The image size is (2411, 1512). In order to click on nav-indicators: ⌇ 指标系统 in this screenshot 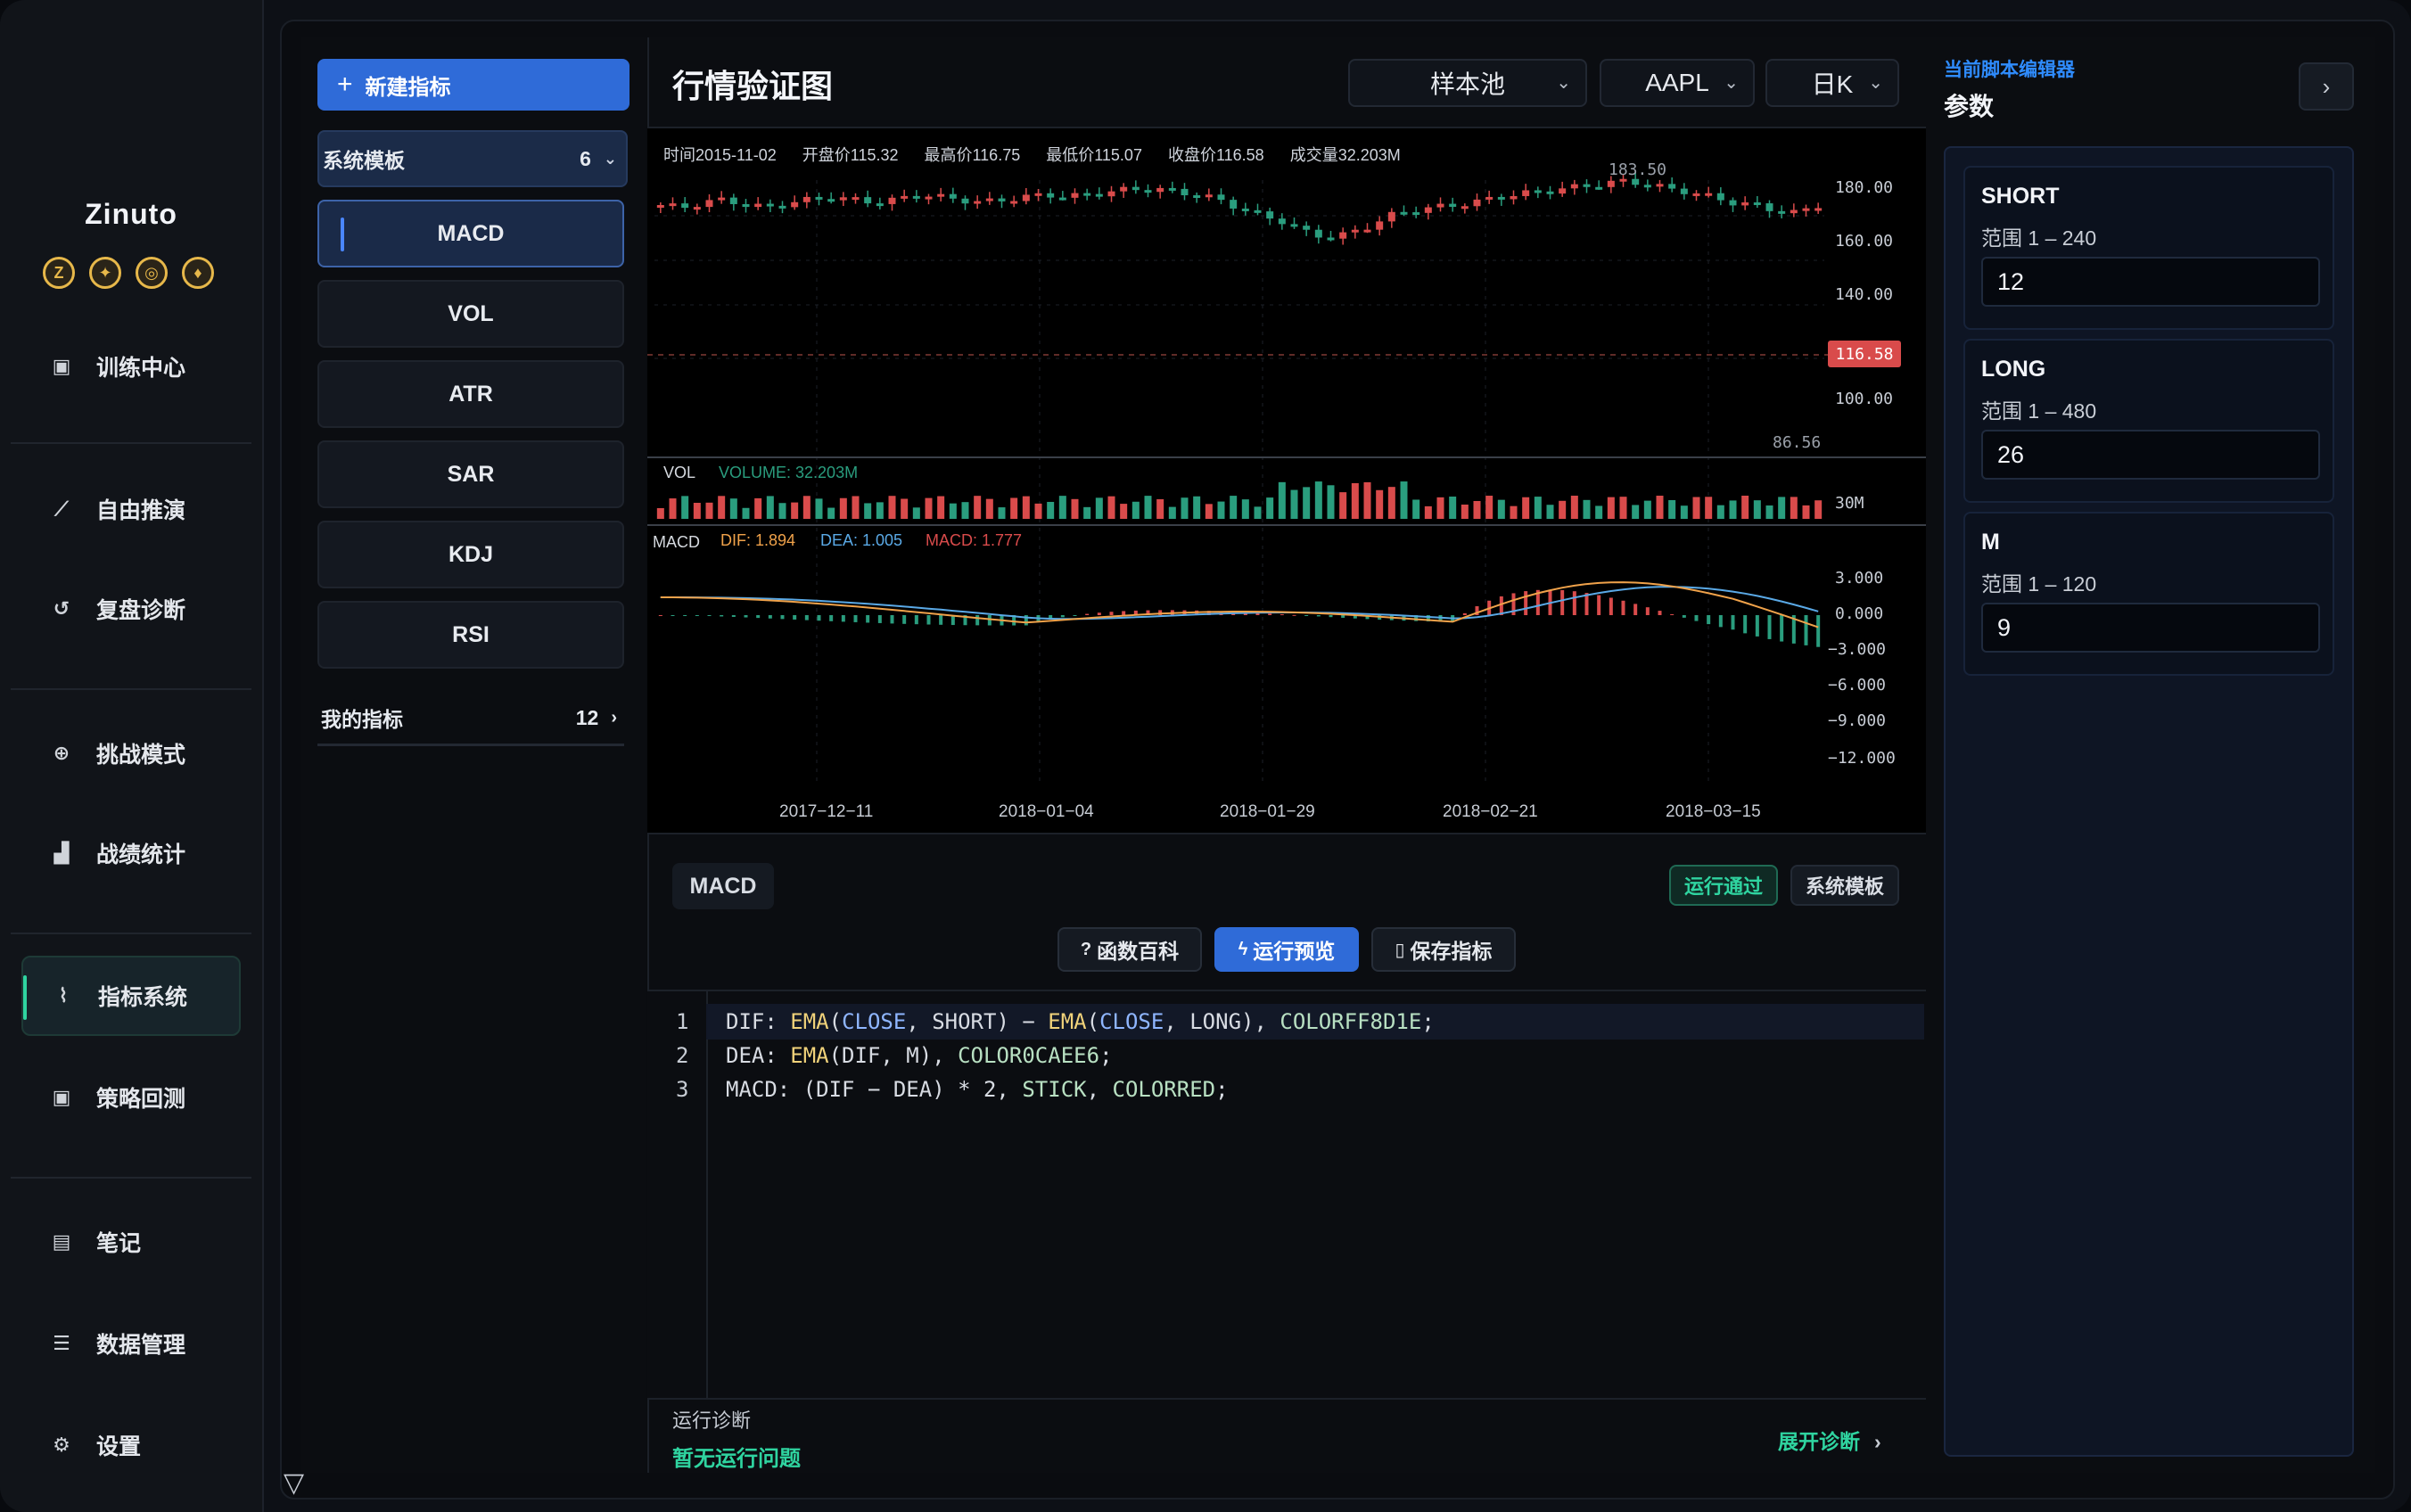, I will do `click(131, 996)`.